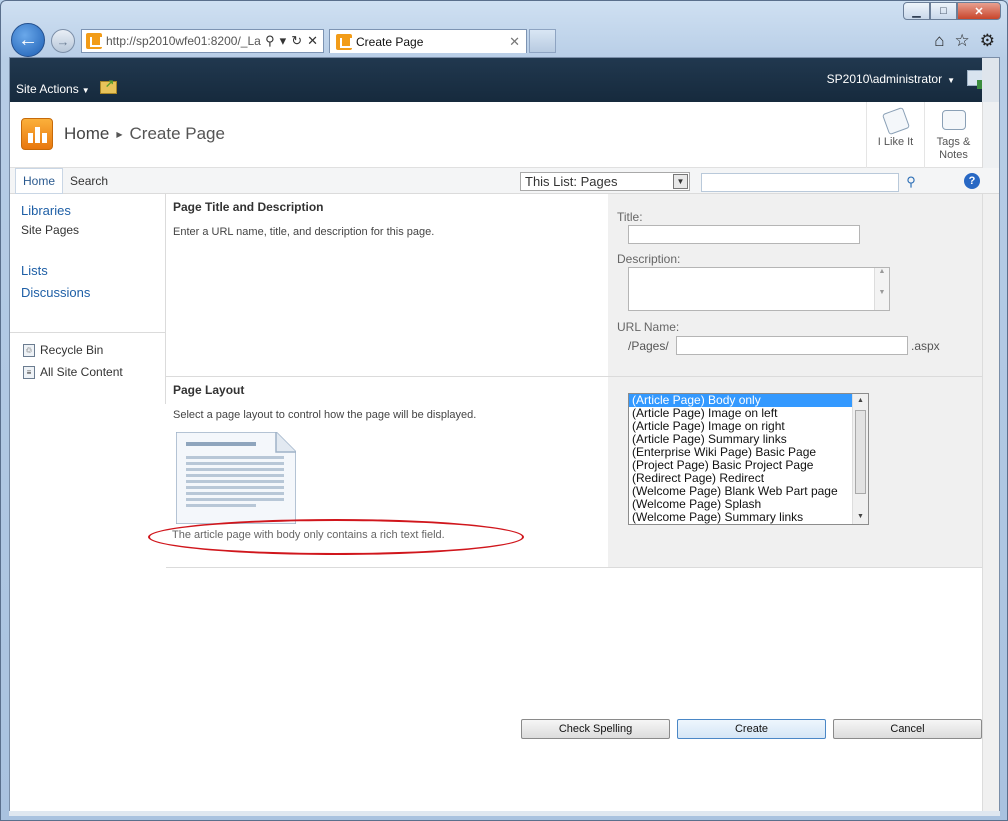 The image size is (1008, 821). I want to click on forward-button: →, so click(63, 41).